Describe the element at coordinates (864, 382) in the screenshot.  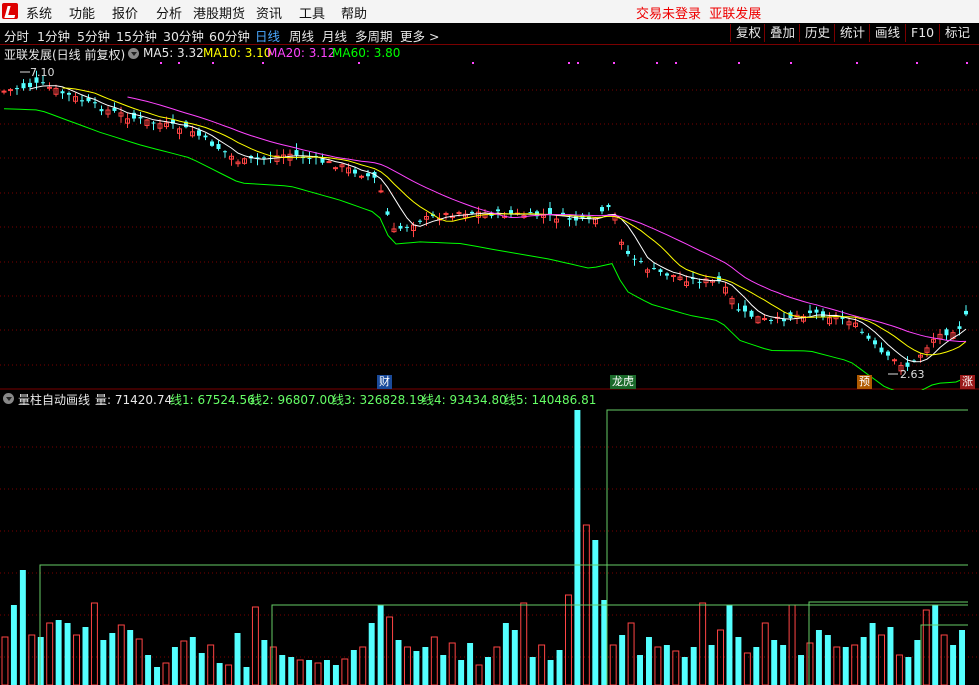
I see `event-badge-forecast: 预` at that location.